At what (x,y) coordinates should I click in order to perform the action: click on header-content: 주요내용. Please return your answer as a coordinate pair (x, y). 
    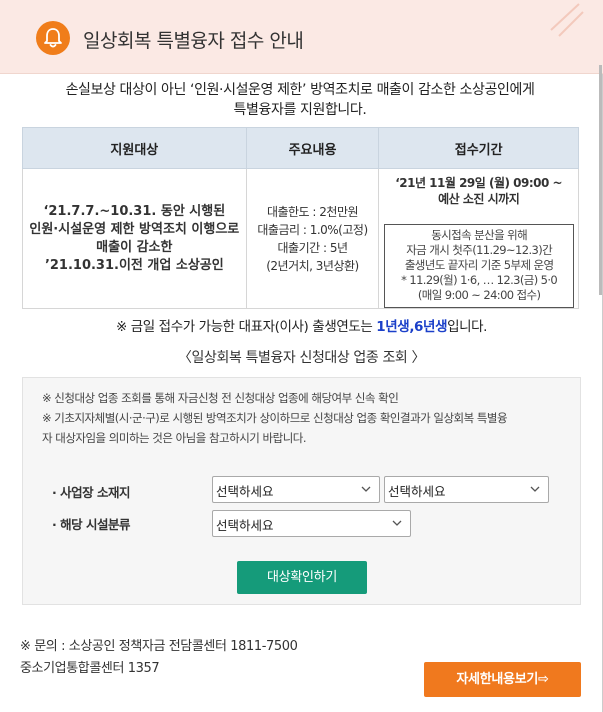
    Looking at the image, I should click on (312, 148).